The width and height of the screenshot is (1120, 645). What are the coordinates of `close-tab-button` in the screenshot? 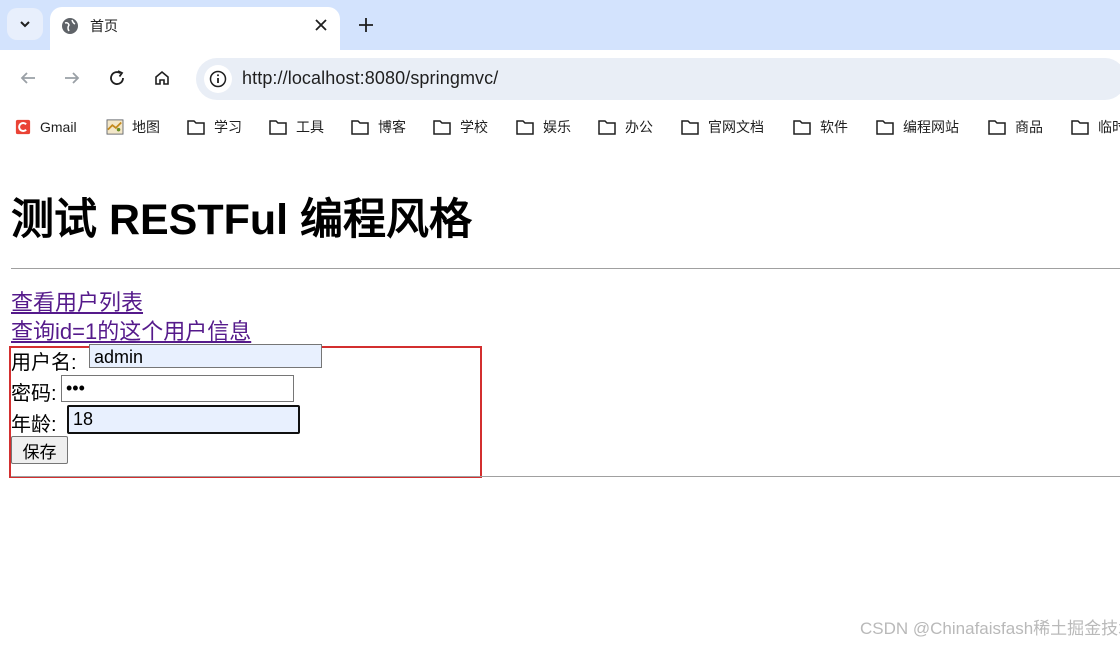 It's located at (321, 25).